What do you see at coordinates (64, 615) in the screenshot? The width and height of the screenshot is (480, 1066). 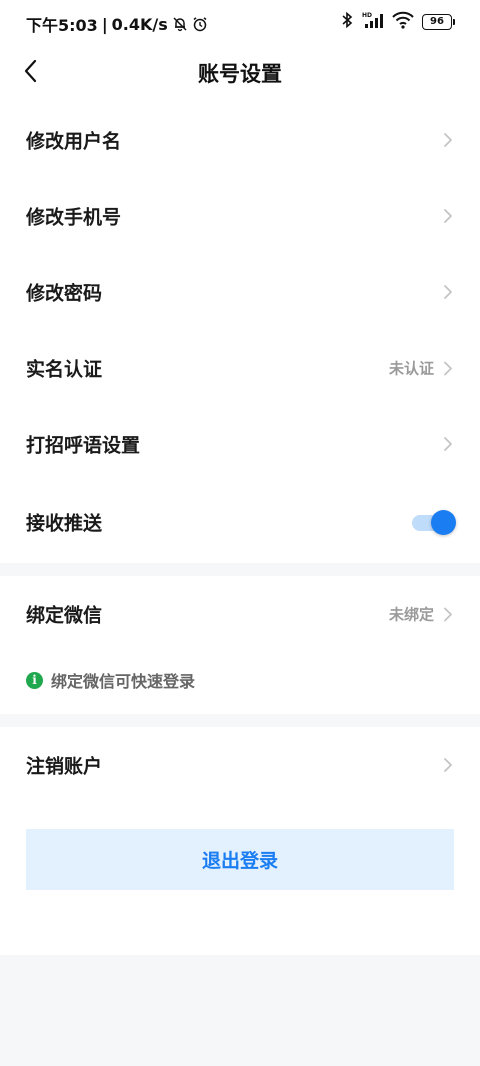 I see `row-label: 绑定微信` at bounding box center [64, 615].